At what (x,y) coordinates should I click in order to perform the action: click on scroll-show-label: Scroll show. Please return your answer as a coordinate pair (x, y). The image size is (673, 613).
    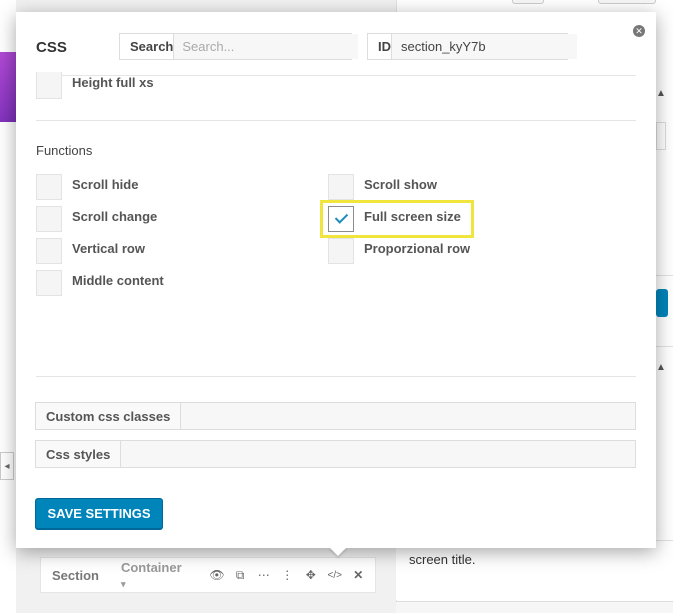
    Looking at the image, I should click on (400, 184).